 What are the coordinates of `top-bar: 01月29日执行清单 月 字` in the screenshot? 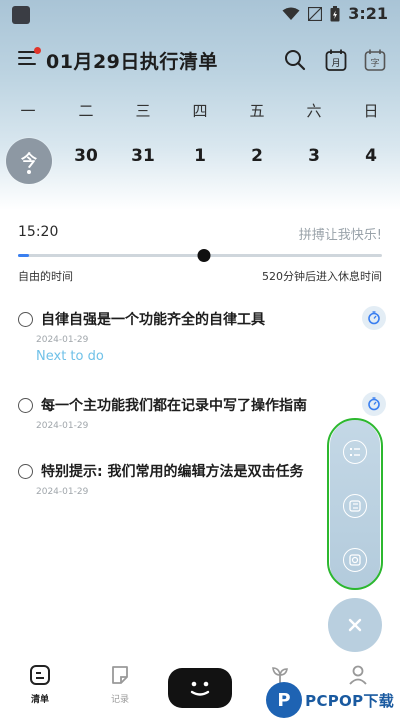 It's located at (200, 61).